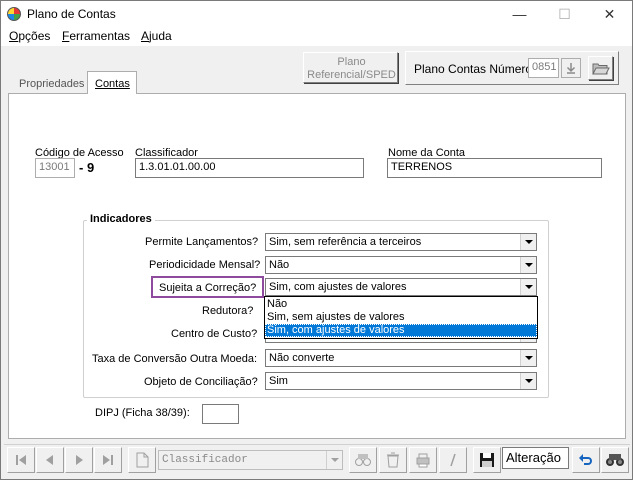 This screenshot has height=480, width=633. I want to click on edit-button, so click(453, 460).